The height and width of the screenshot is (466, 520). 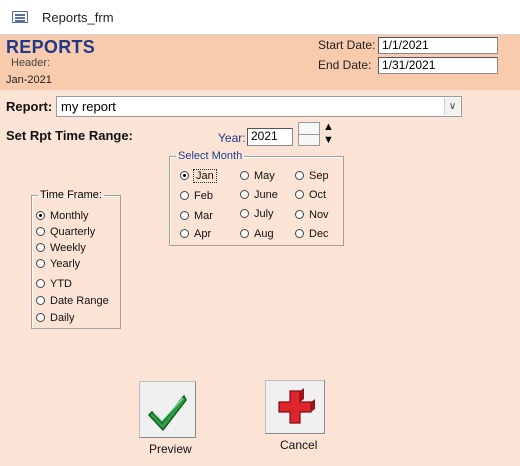 What do you see at coordinates (232, 138) in the screenshot?
I see `year-label: Year:` at bounding box center [232, 138].